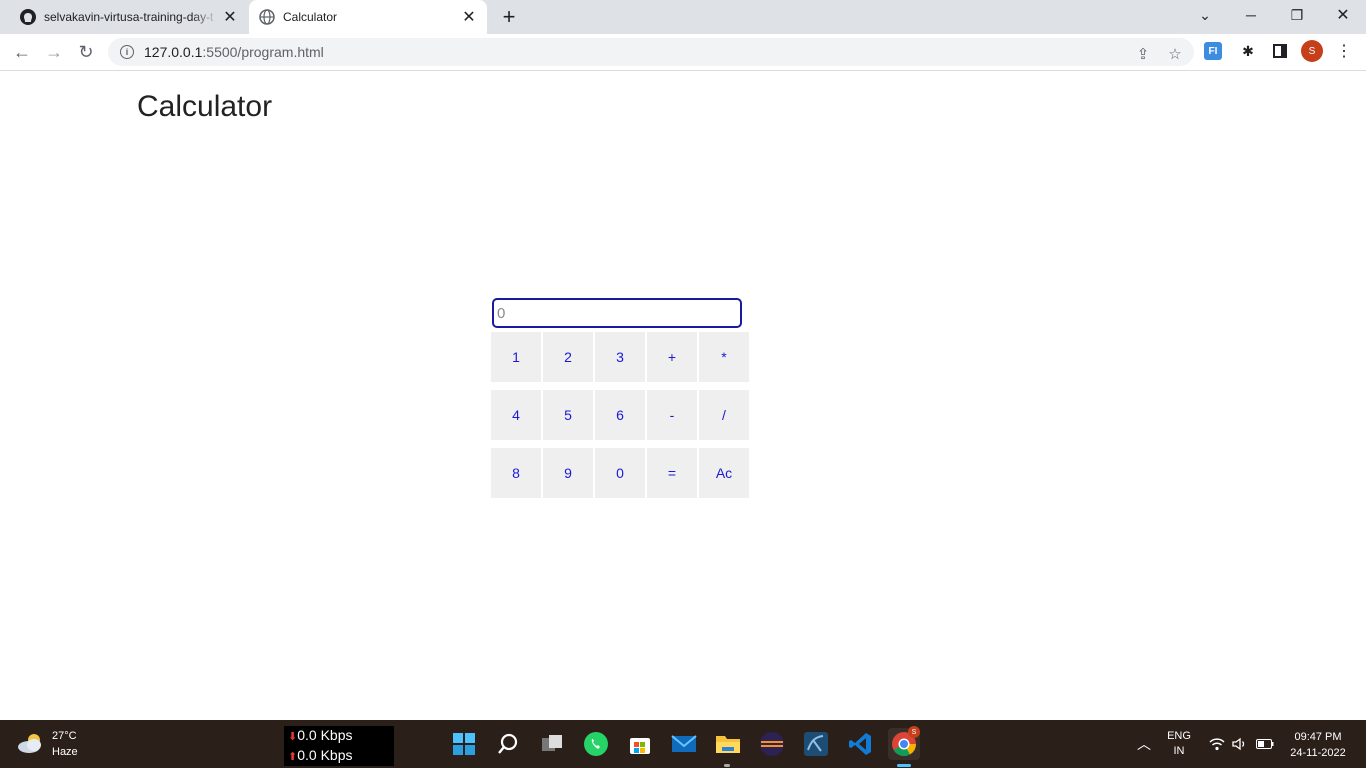  What do you see at coordinates (368, 17) in the screenshot?
I see `tab-calculator: Calculator ✕` at bounding box center [368, 17].